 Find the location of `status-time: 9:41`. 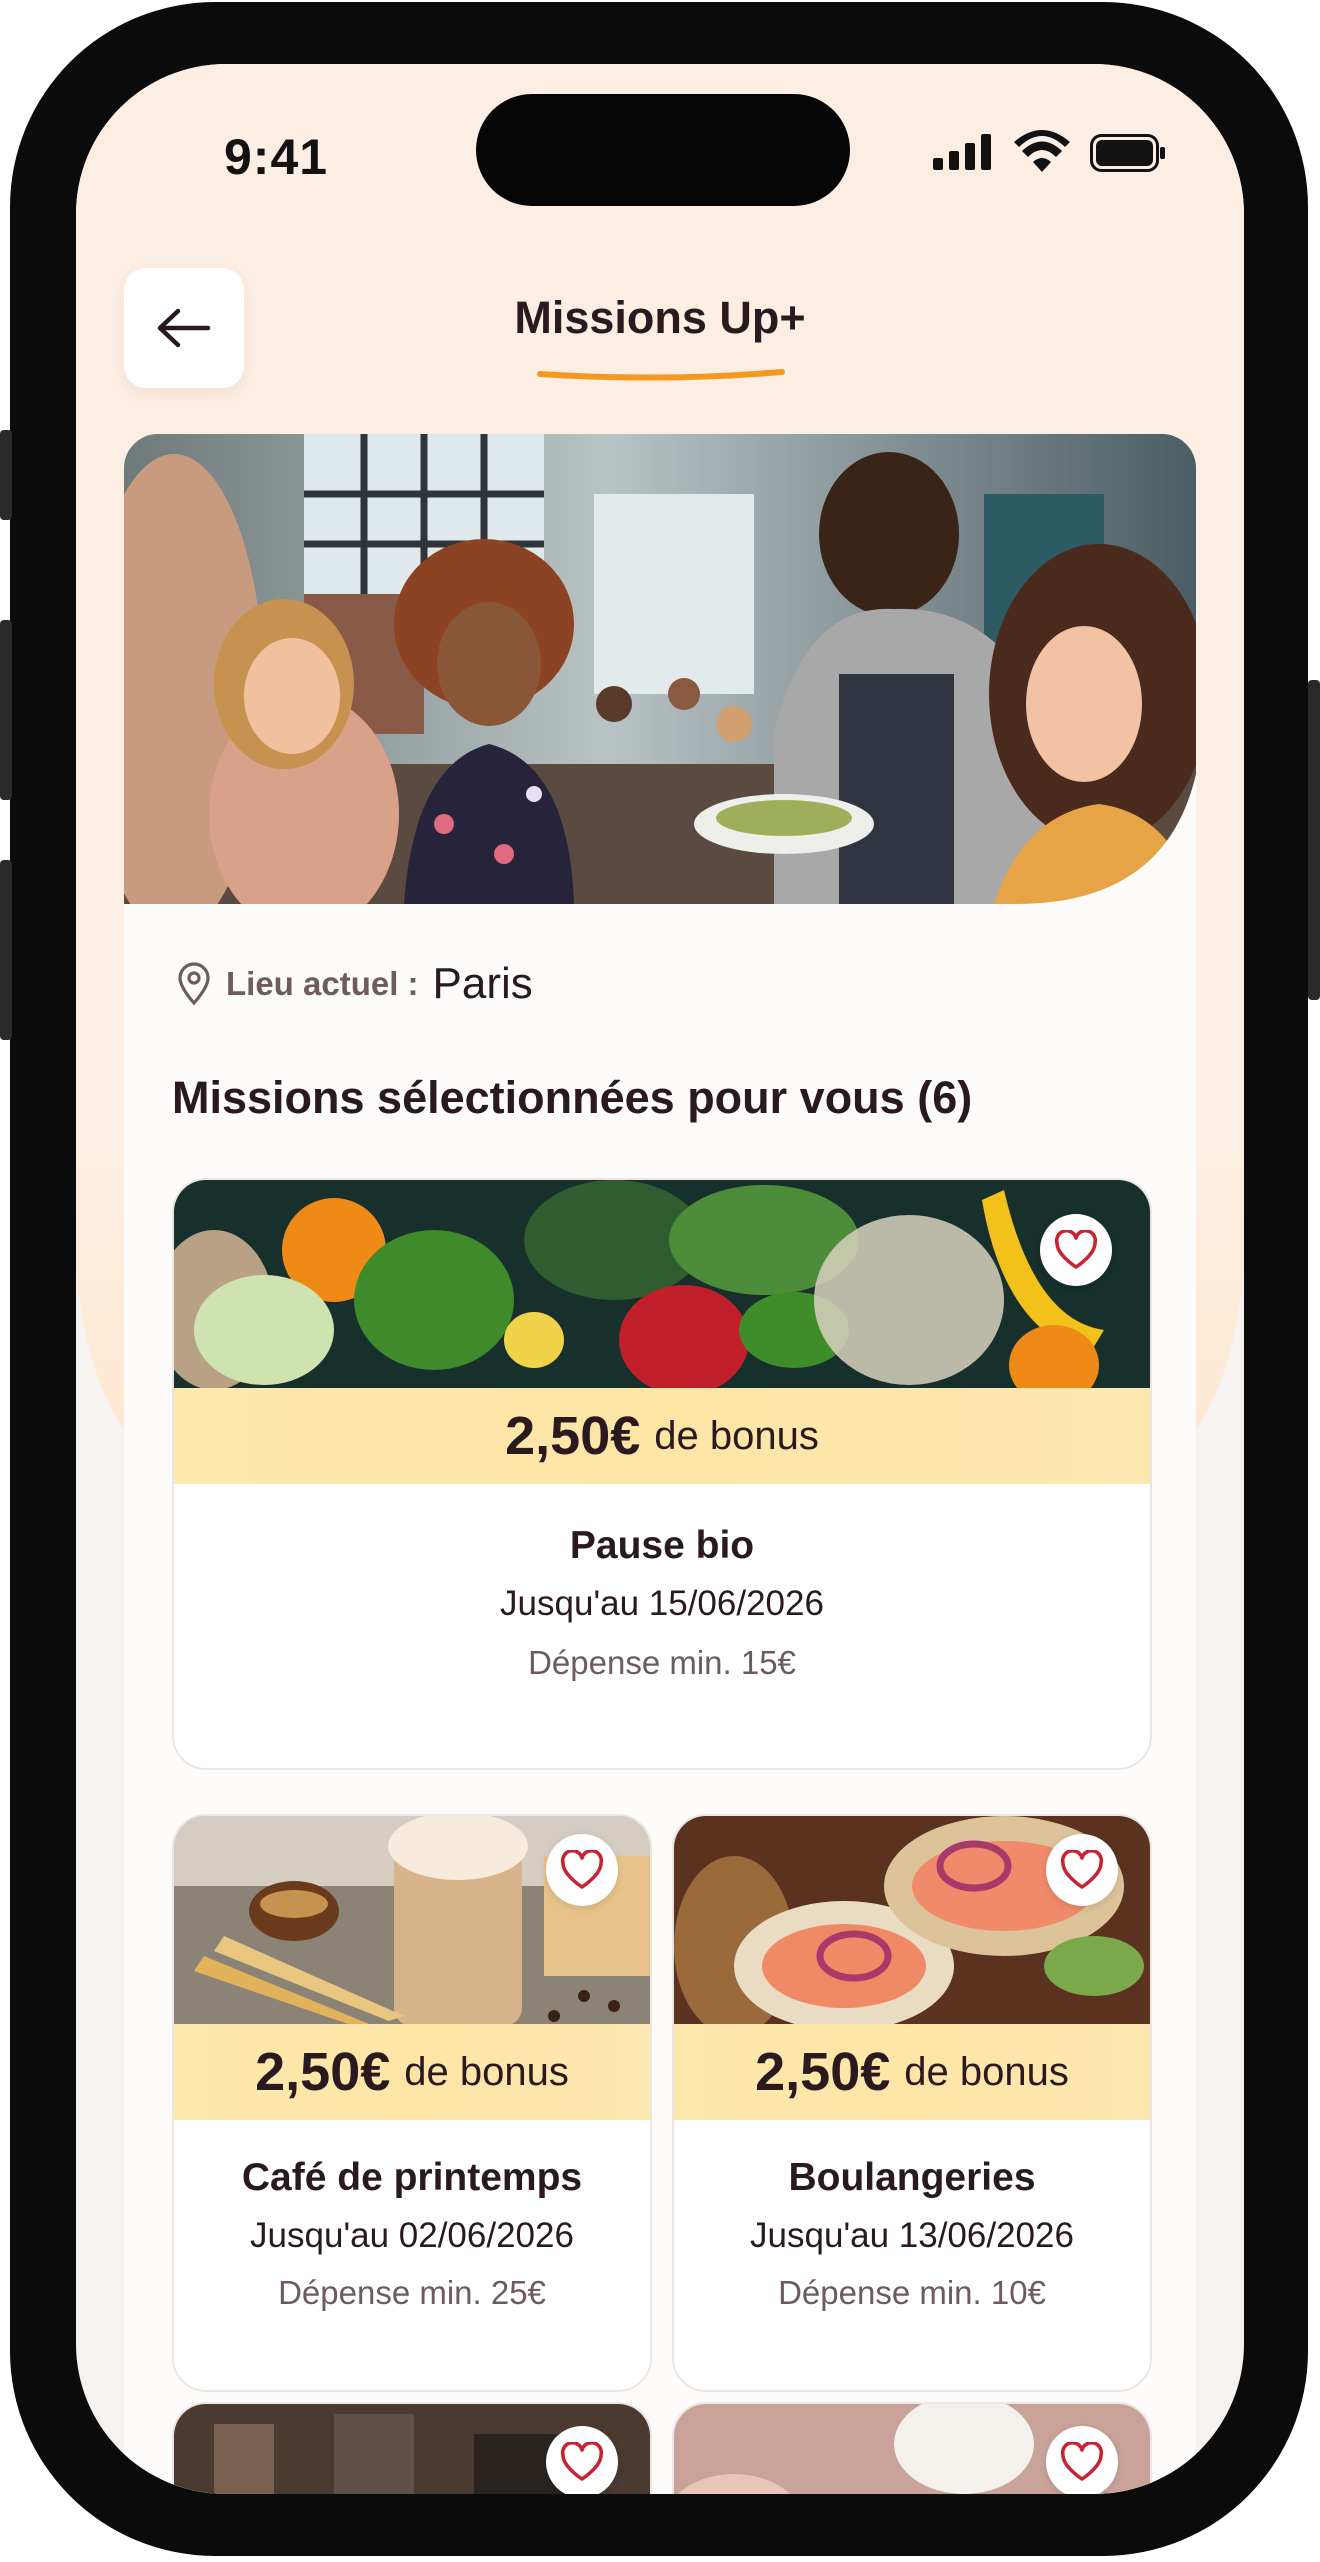

status-time: 9:41 is located at coordinates (276, 157).